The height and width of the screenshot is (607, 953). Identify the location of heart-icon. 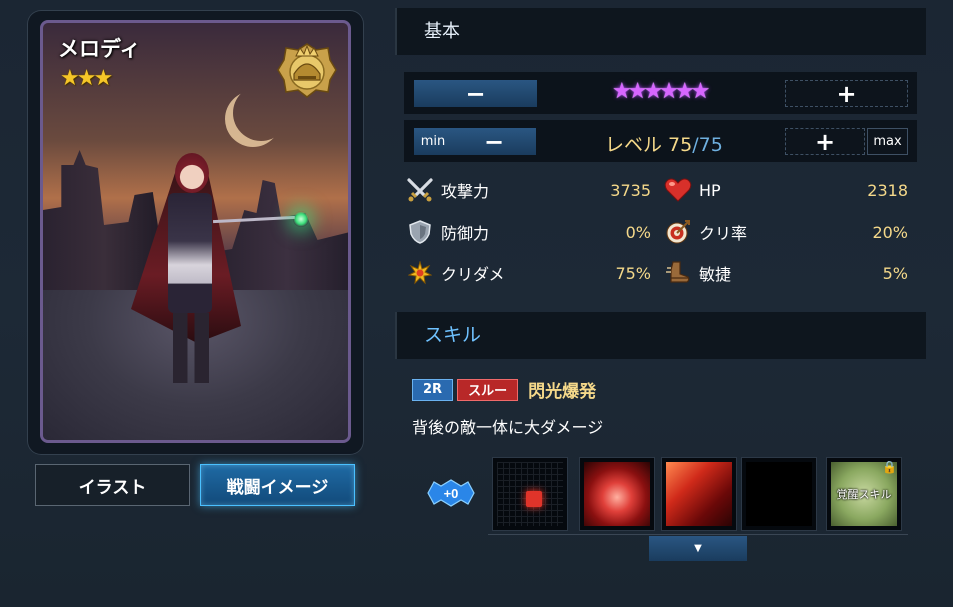
(678, 190).